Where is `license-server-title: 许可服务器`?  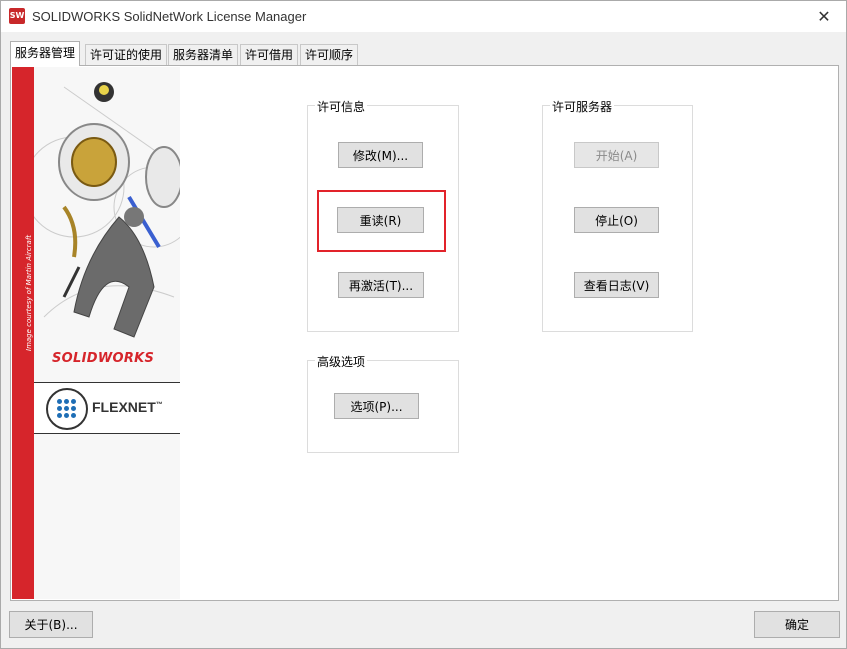
license-server-title: 许可服务器 is located at coordinates (582, 106).